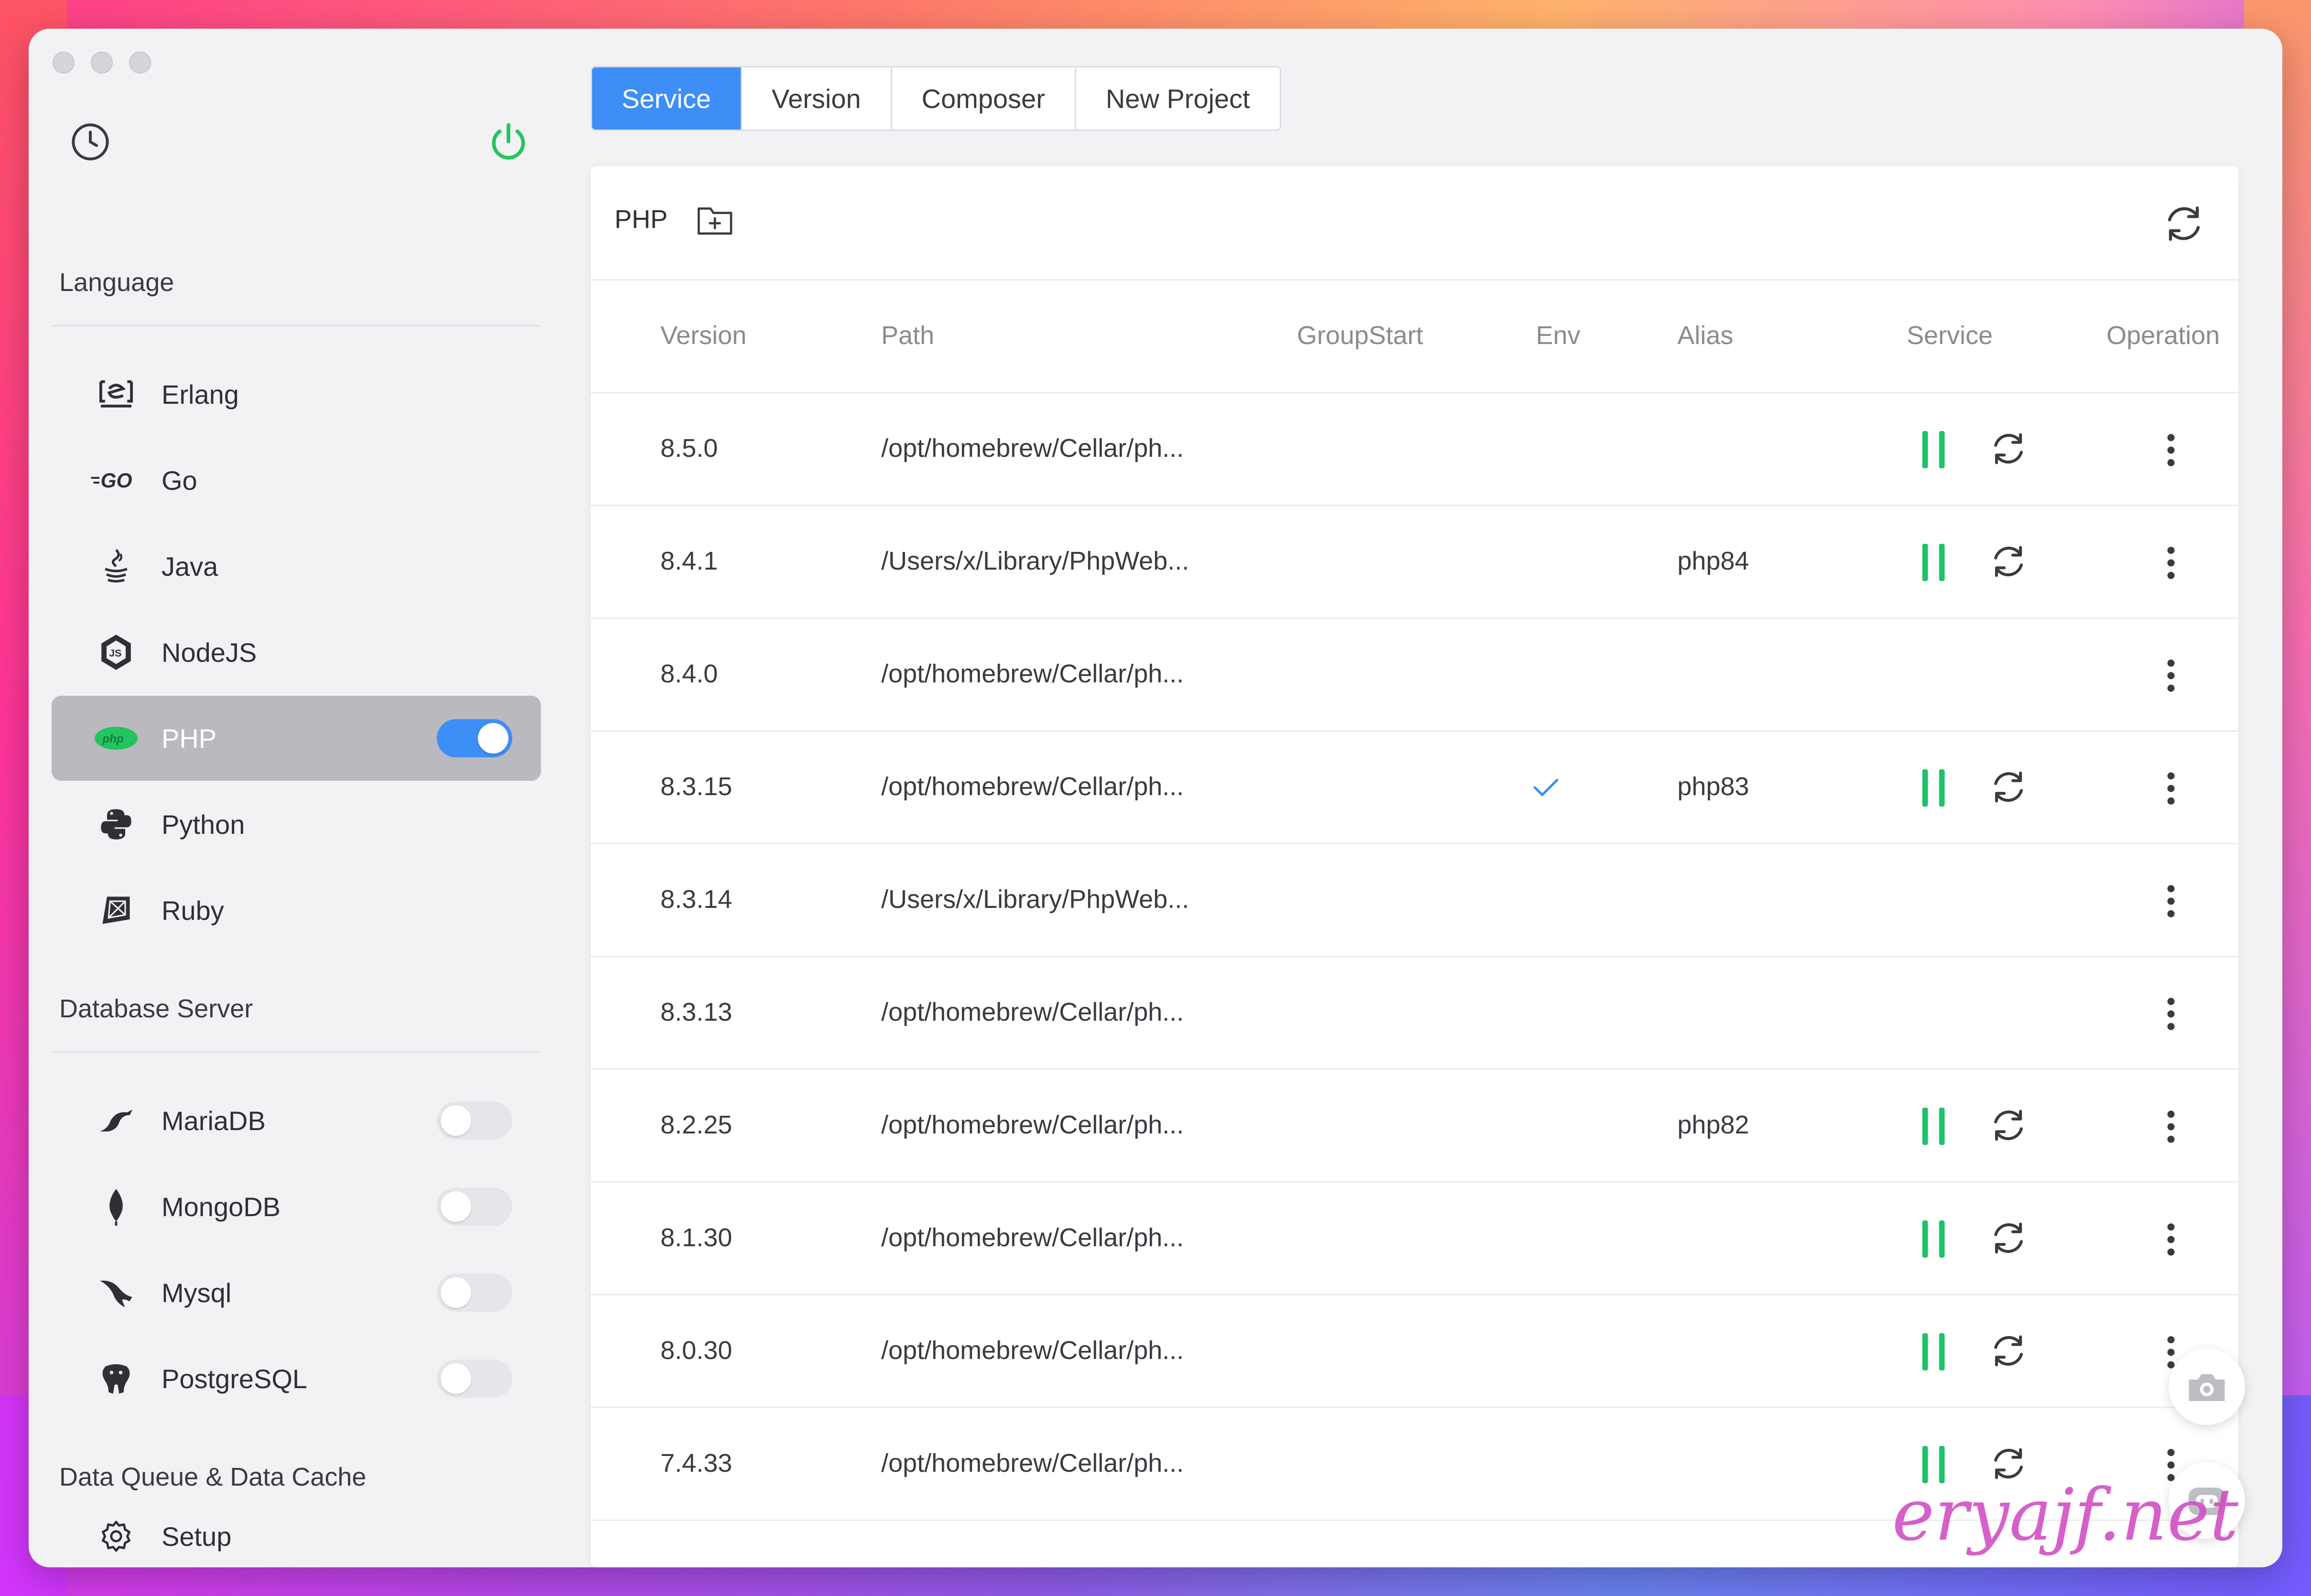 Image resolution: width=2311 pixels, height=1596 pixels. I want to click on svg-text: php, so click(113, 739).